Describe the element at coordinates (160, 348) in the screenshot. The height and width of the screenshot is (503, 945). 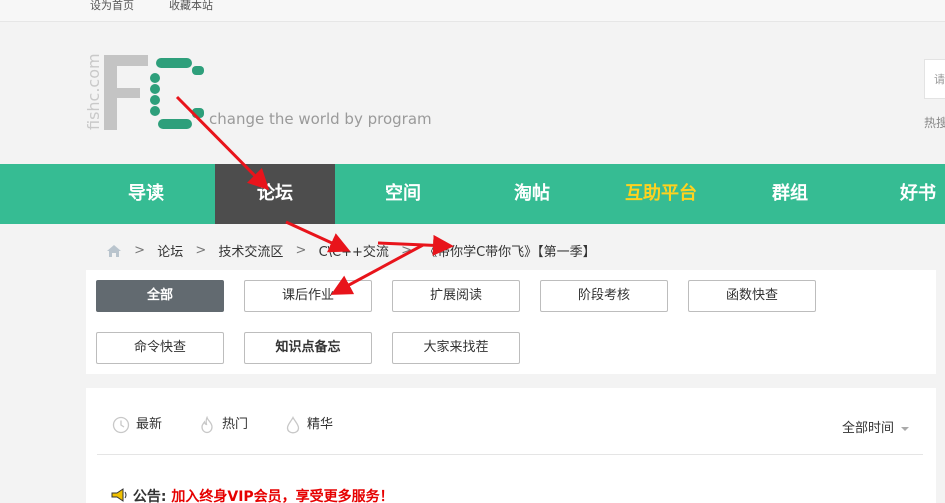
I see `filter-command-lookup-button: 命令快查` at that location.